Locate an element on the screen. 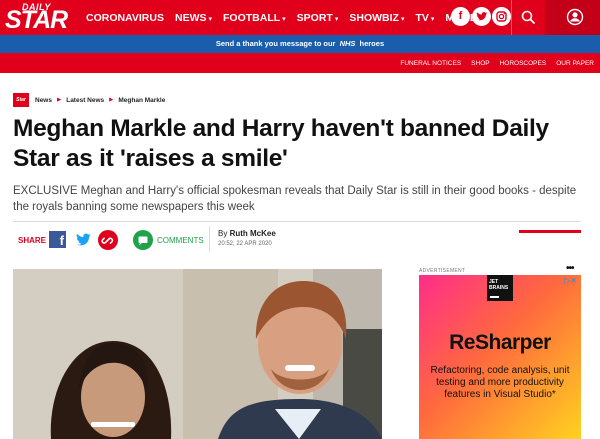  byline: By Ruth McKee is located at coordinates (247, 233).